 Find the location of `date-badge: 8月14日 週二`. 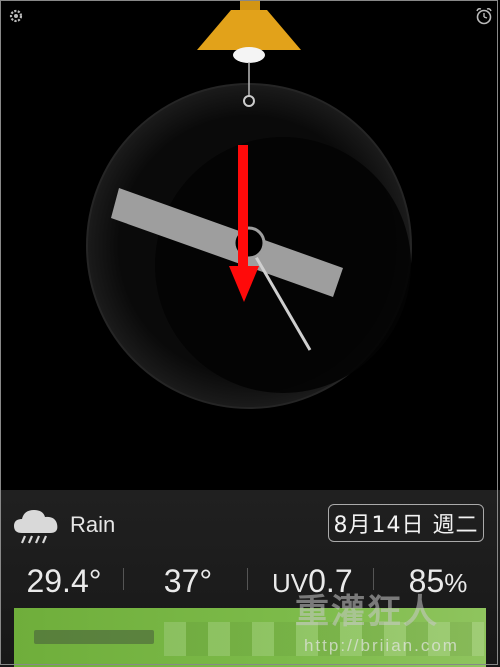

date-badge: 8月14日 週二 is located at coordinates (406, 523).